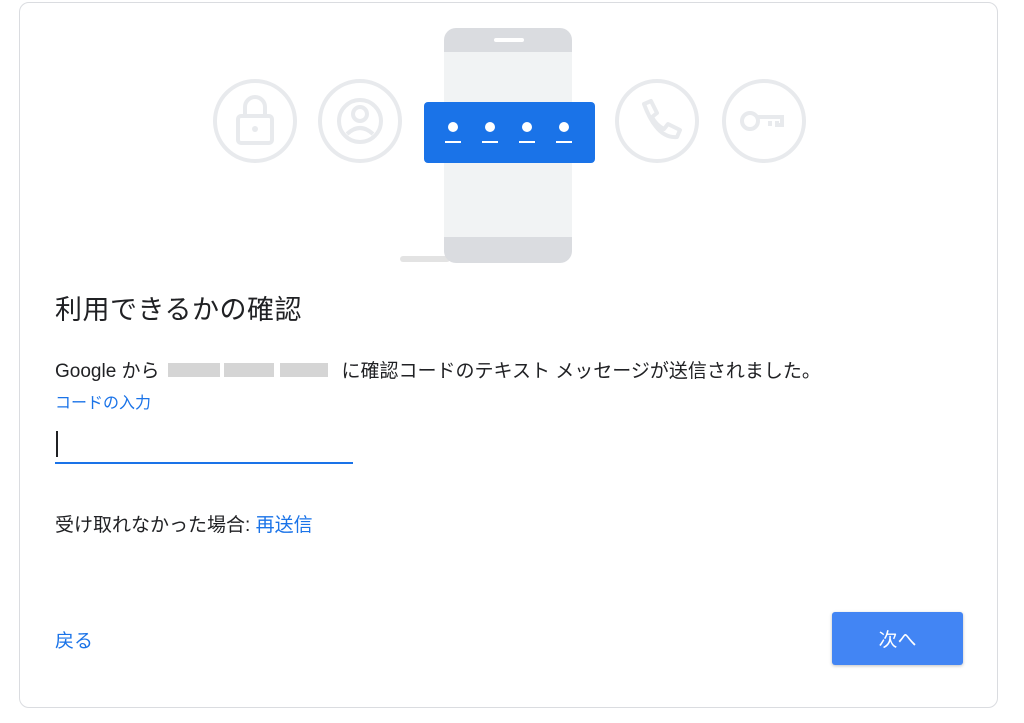 The image size is (1024, 723). Describe the element at coordinates (509, 132) in the screenshot. I see `code-dots-icon` at that location.